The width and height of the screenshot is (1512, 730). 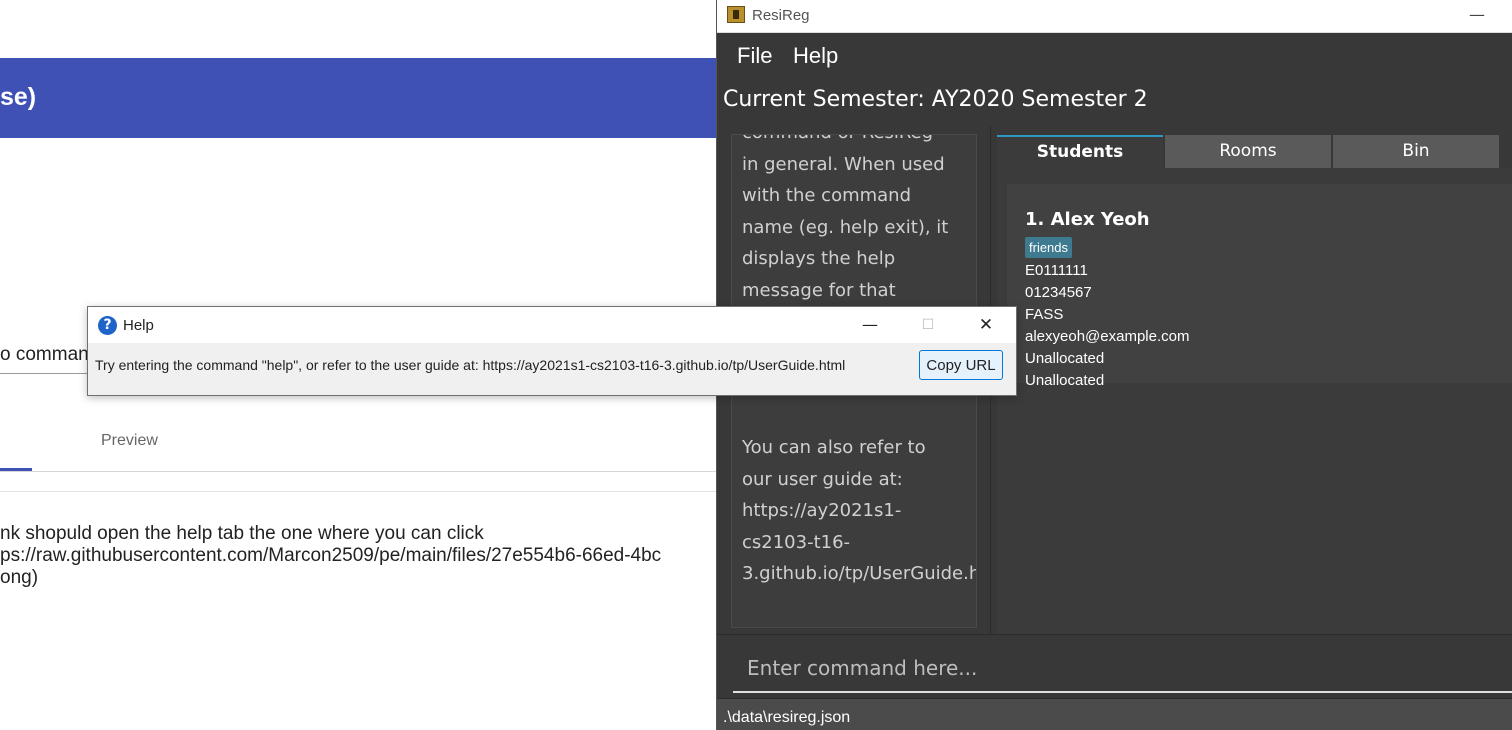 I want to click on tab-rooms: Rooms, so click(x=1248, y=151).